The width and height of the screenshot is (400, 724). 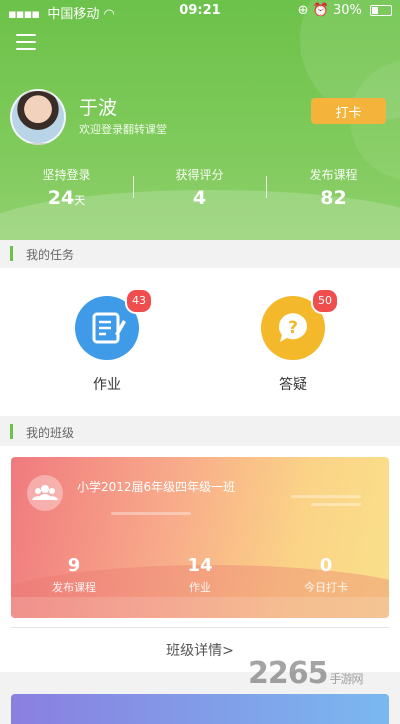 I want to click on section-title: 我的任务, so click(x=50, y=255).